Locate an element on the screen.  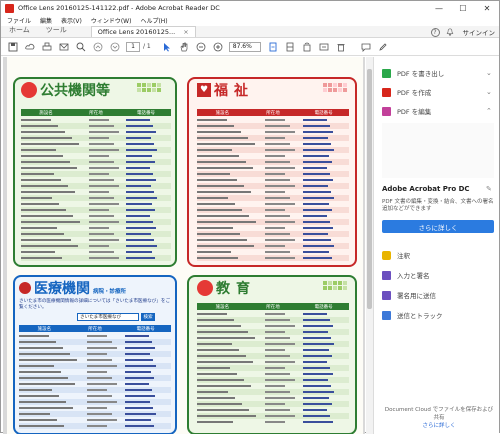
table-header-education: 施設名 所在地 電話番号 is located at coordinates (273, 306).